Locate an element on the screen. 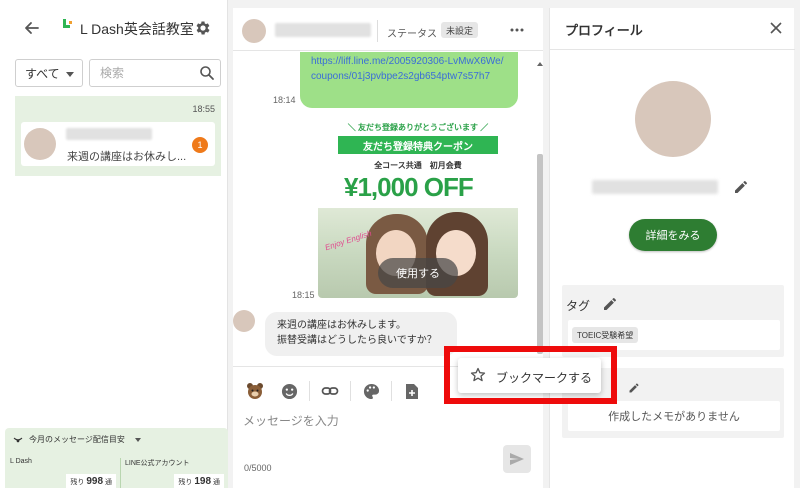 The width and height of the screenshot is (800, 488). search-input is located at coordinates (140, 73).